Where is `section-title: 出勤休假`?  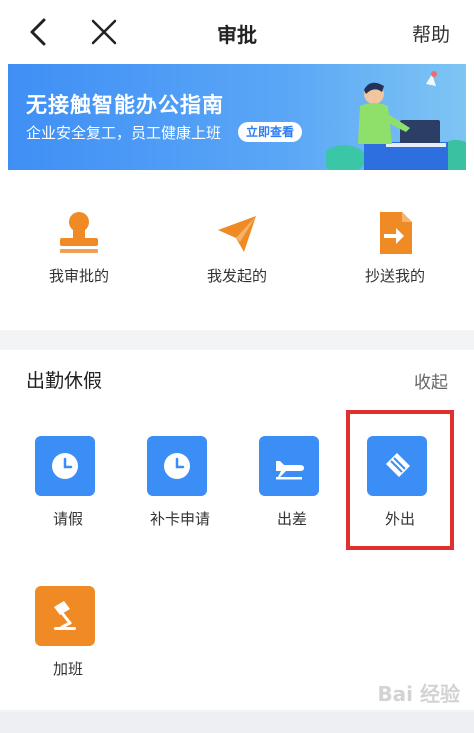
section-title: 出勤休假 is located at coordinates (64, 381).